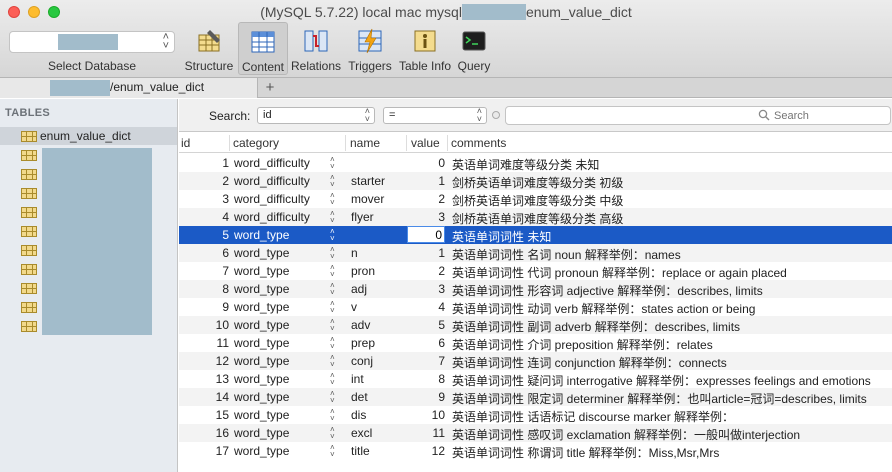 This screenshot has width=892, height=472. I want to click on cell-value: 12, so click(426, 451).